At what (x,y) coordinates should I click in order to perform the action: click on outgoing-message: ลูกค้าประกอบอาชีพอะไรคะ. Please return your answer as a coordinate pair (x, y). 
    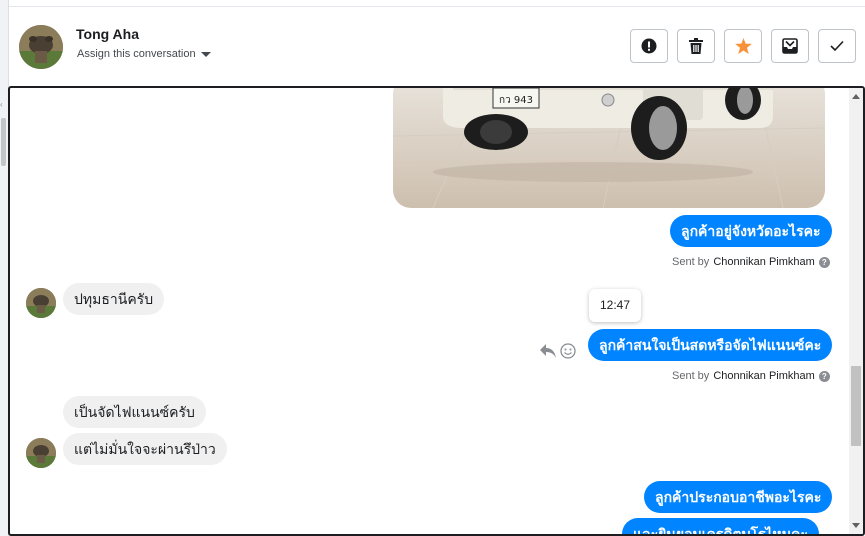
    Looking at the image, I should click on (738, 497).